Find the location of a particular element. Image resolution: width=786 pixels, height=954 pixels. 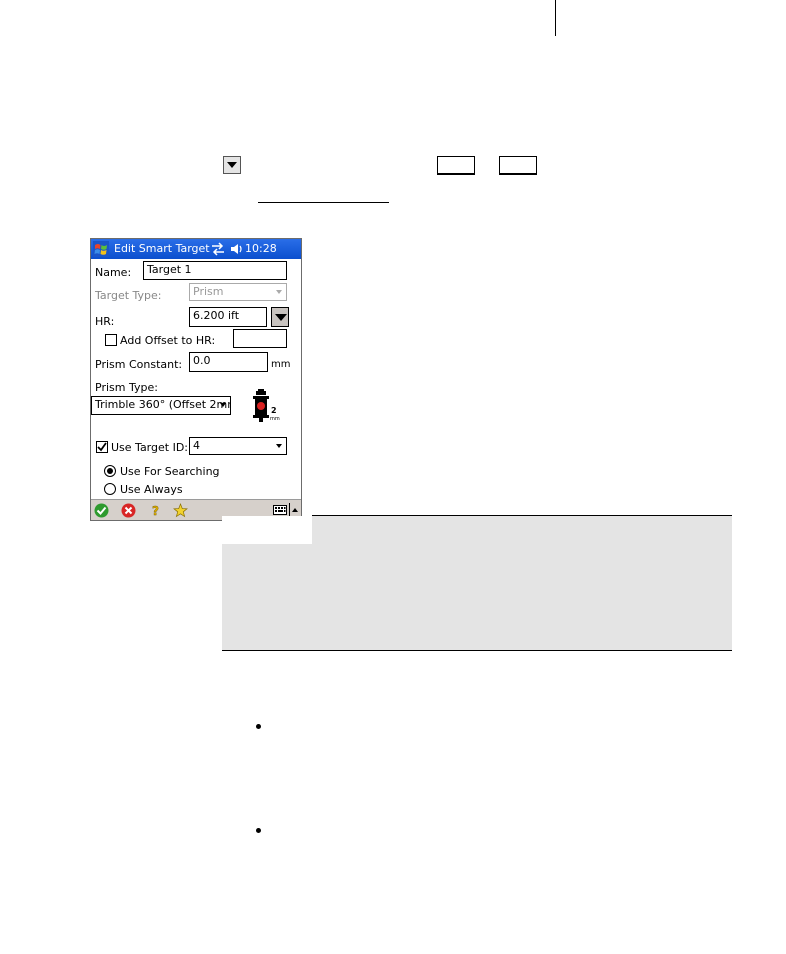

prism-type-select: Trimble 360° (Offset 2mr is located at coordinates (161, 405).